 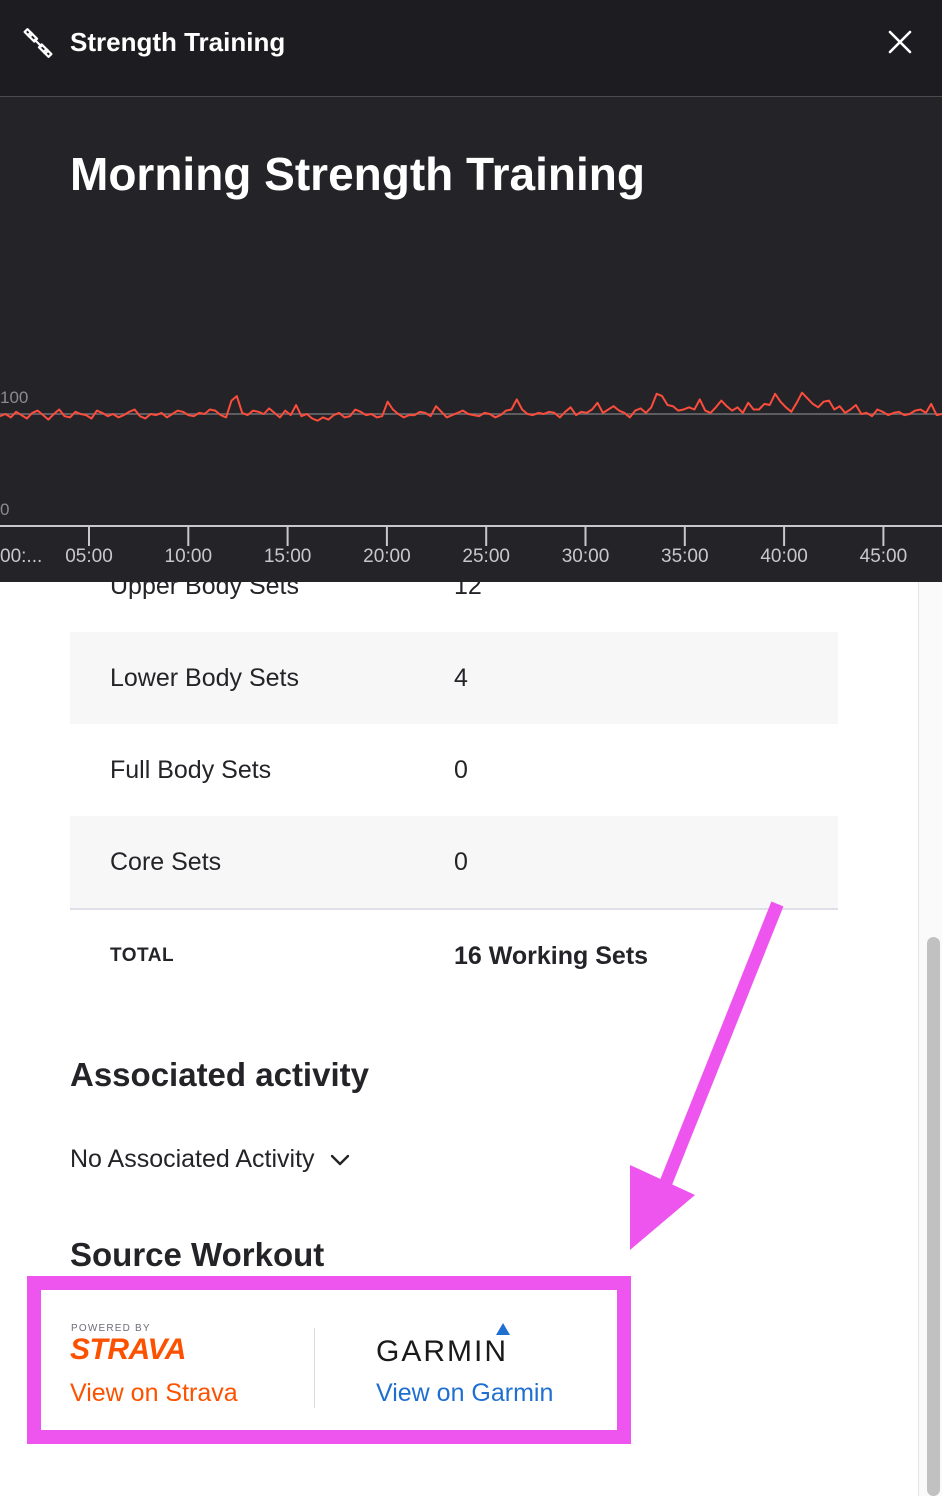 What do you see at coordinates (486, 556) in the screenshot?
I see `x-tick-label: 25:00` at bounding box center [486, 556].